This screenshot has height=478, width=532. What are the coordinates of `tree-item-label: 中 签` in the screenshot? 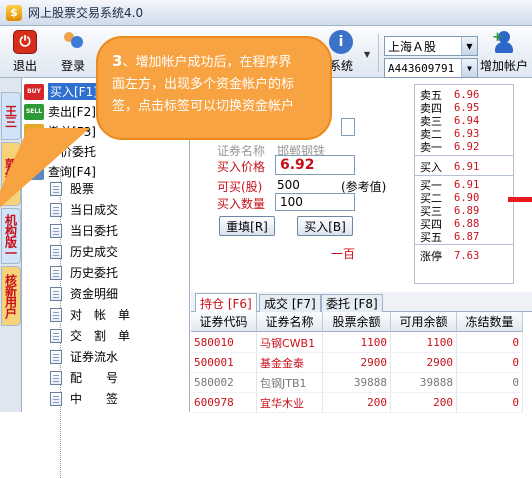 It's located at (94, 399).